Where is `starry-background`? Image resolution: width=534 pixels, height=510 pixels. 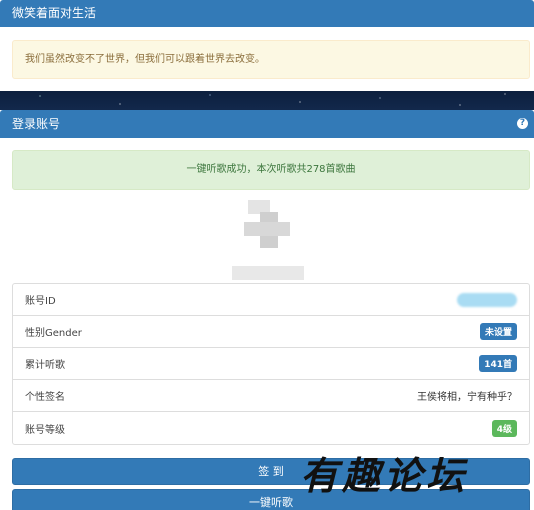 starry-background is located at coordinates (267, 101).